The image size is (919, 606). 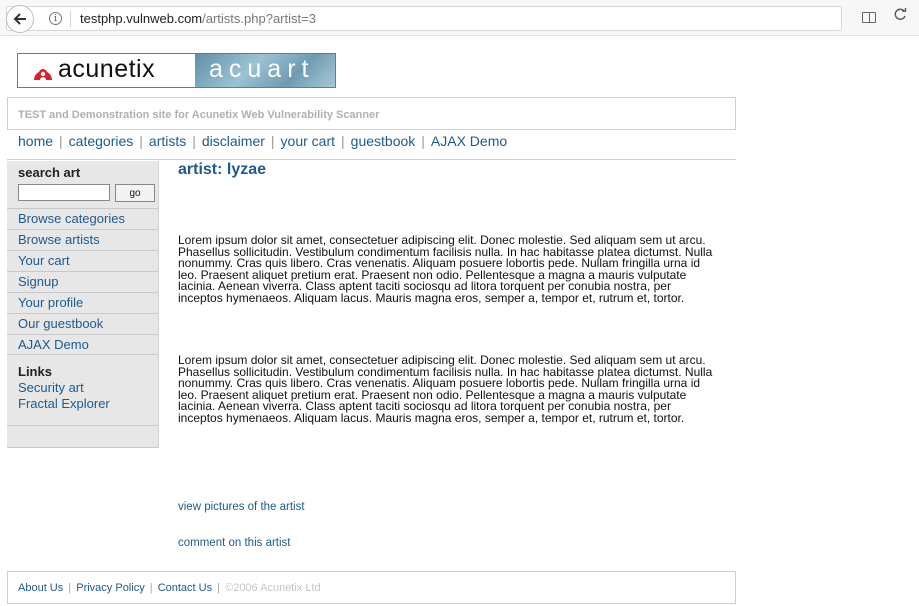 I want to click on nav-disclaimer: disclaimer, so click(x=233, y=141).